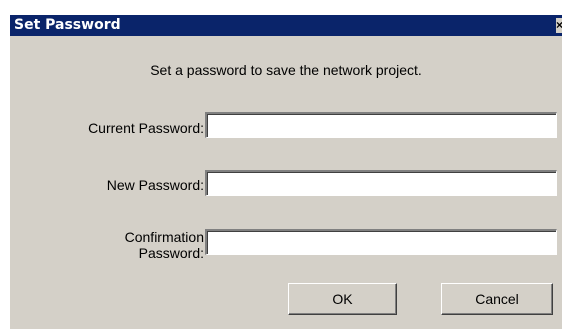  Describe the element at coordinates (164, 237) in the screenshot. I see `confirmation-label-line1: Confirmation` at that location.